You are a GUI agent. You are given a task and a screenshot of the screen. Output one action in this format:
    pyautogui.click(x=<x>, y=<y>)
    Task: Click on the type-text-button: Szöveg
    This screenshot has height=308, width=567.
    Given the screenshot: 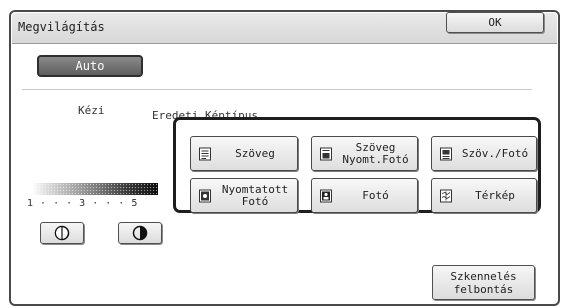 What is the action you would take?
    pyautogui.click(x=244, y=153)
    